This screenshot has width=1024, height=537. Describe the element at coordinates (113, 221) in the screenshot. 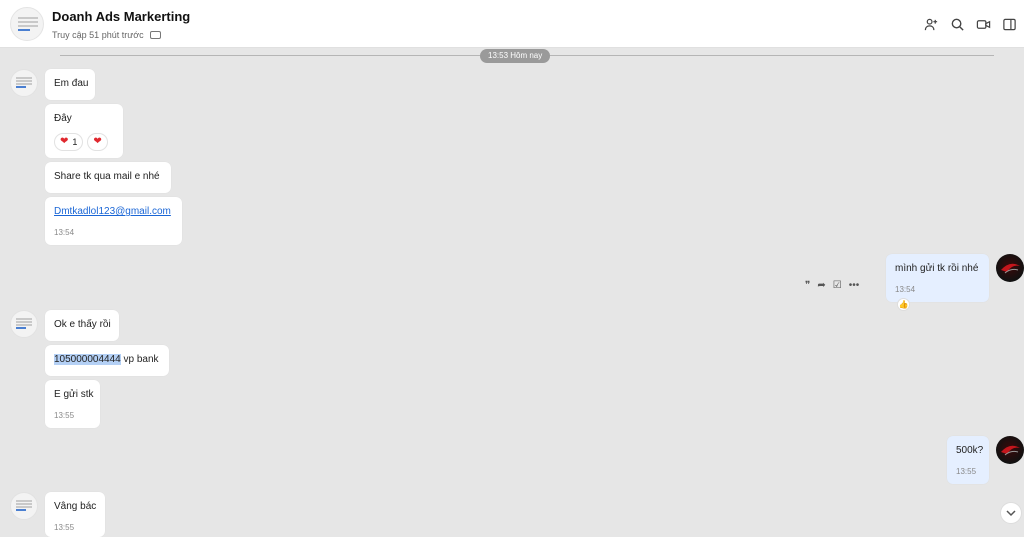

I see `message-bubble: Dmtkadlol123@gmail.com 13:54` at that location.